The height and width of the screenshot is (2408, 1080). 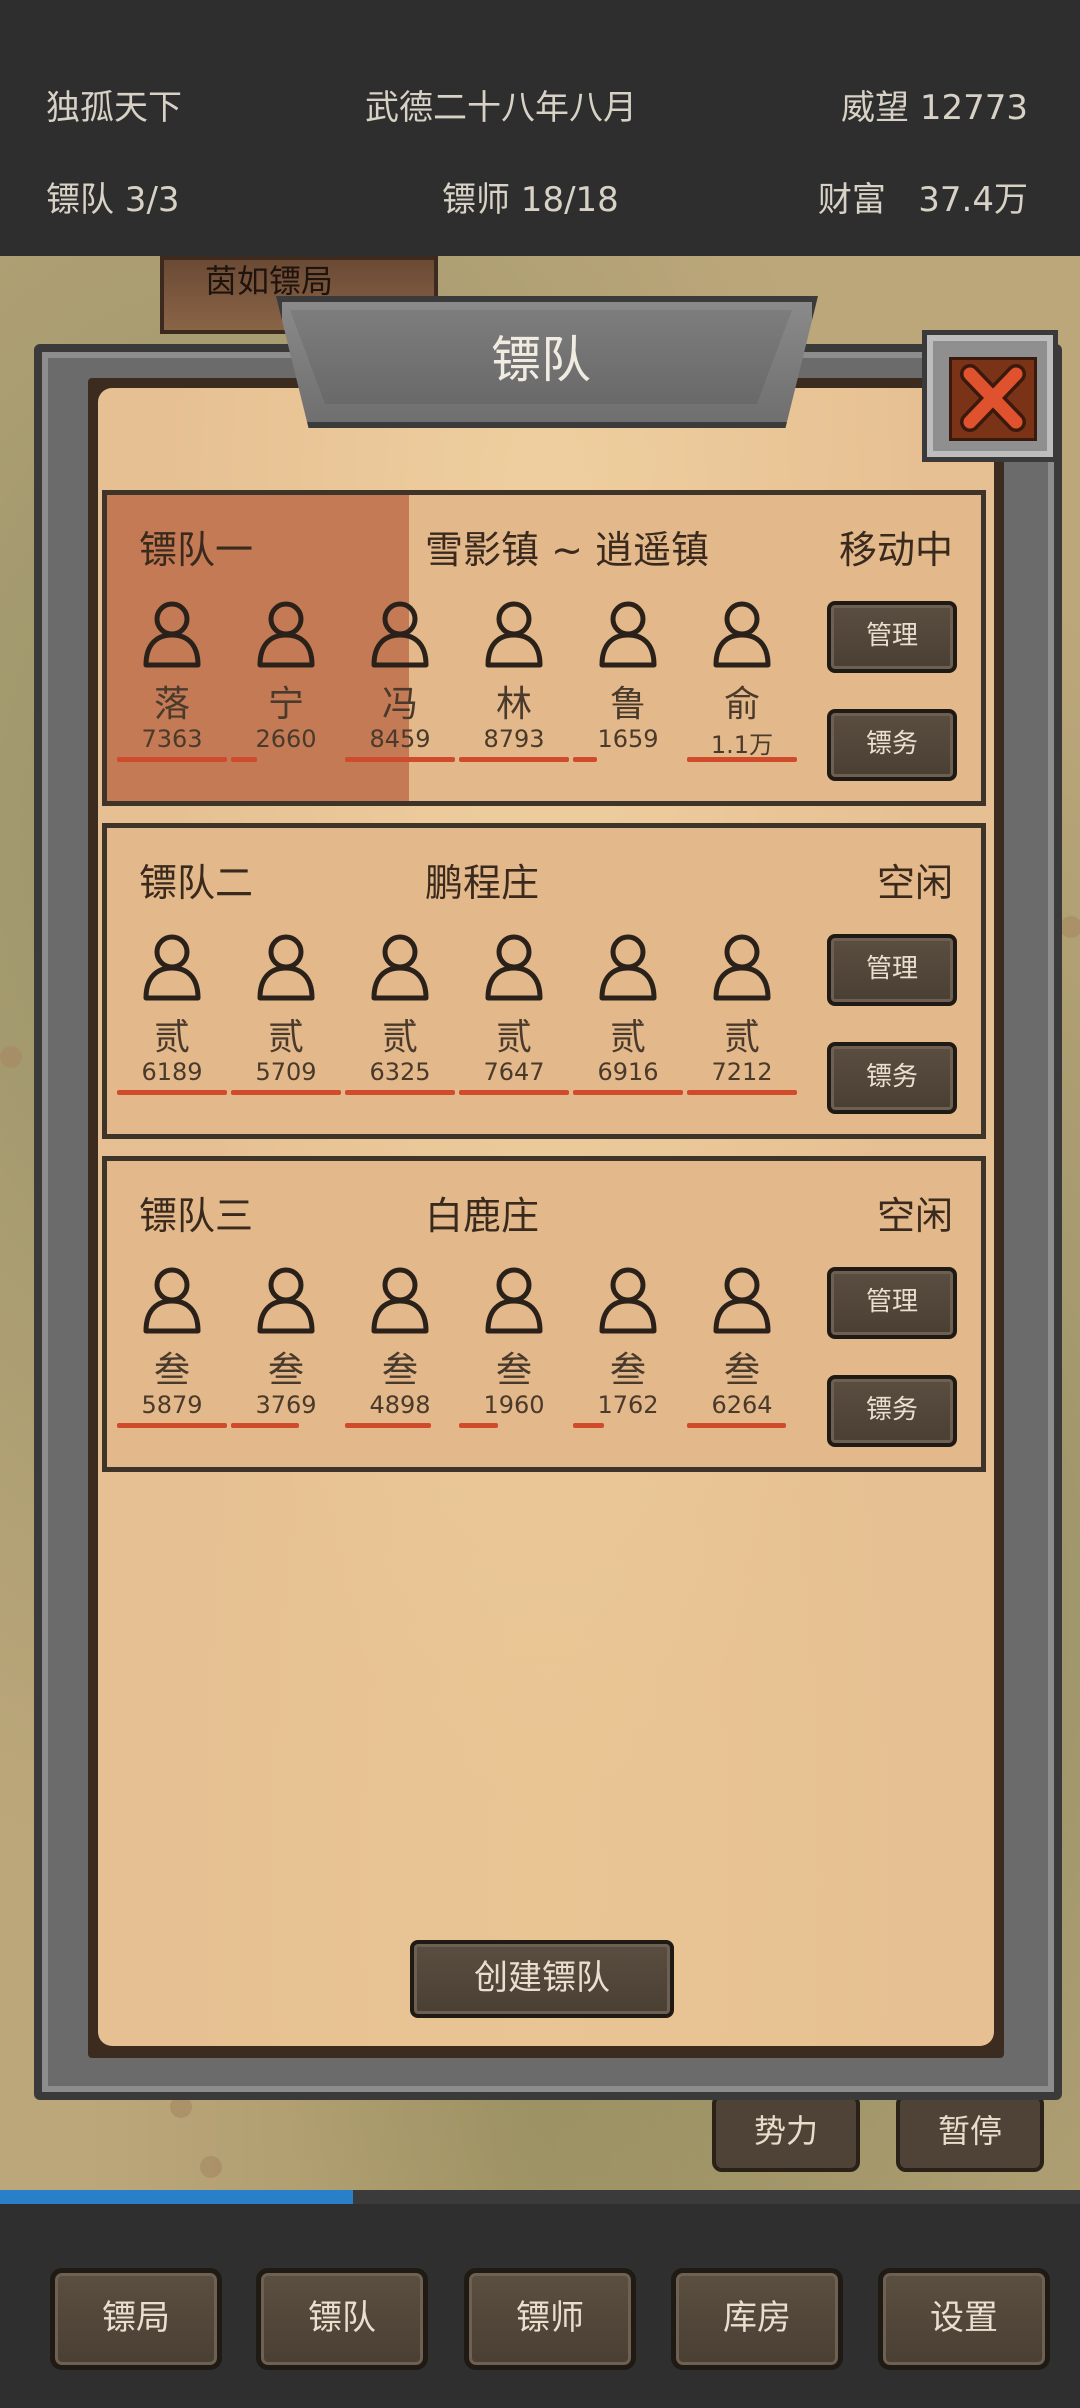 I want to click on member-power: 6916, so click(x=628, y=1072).